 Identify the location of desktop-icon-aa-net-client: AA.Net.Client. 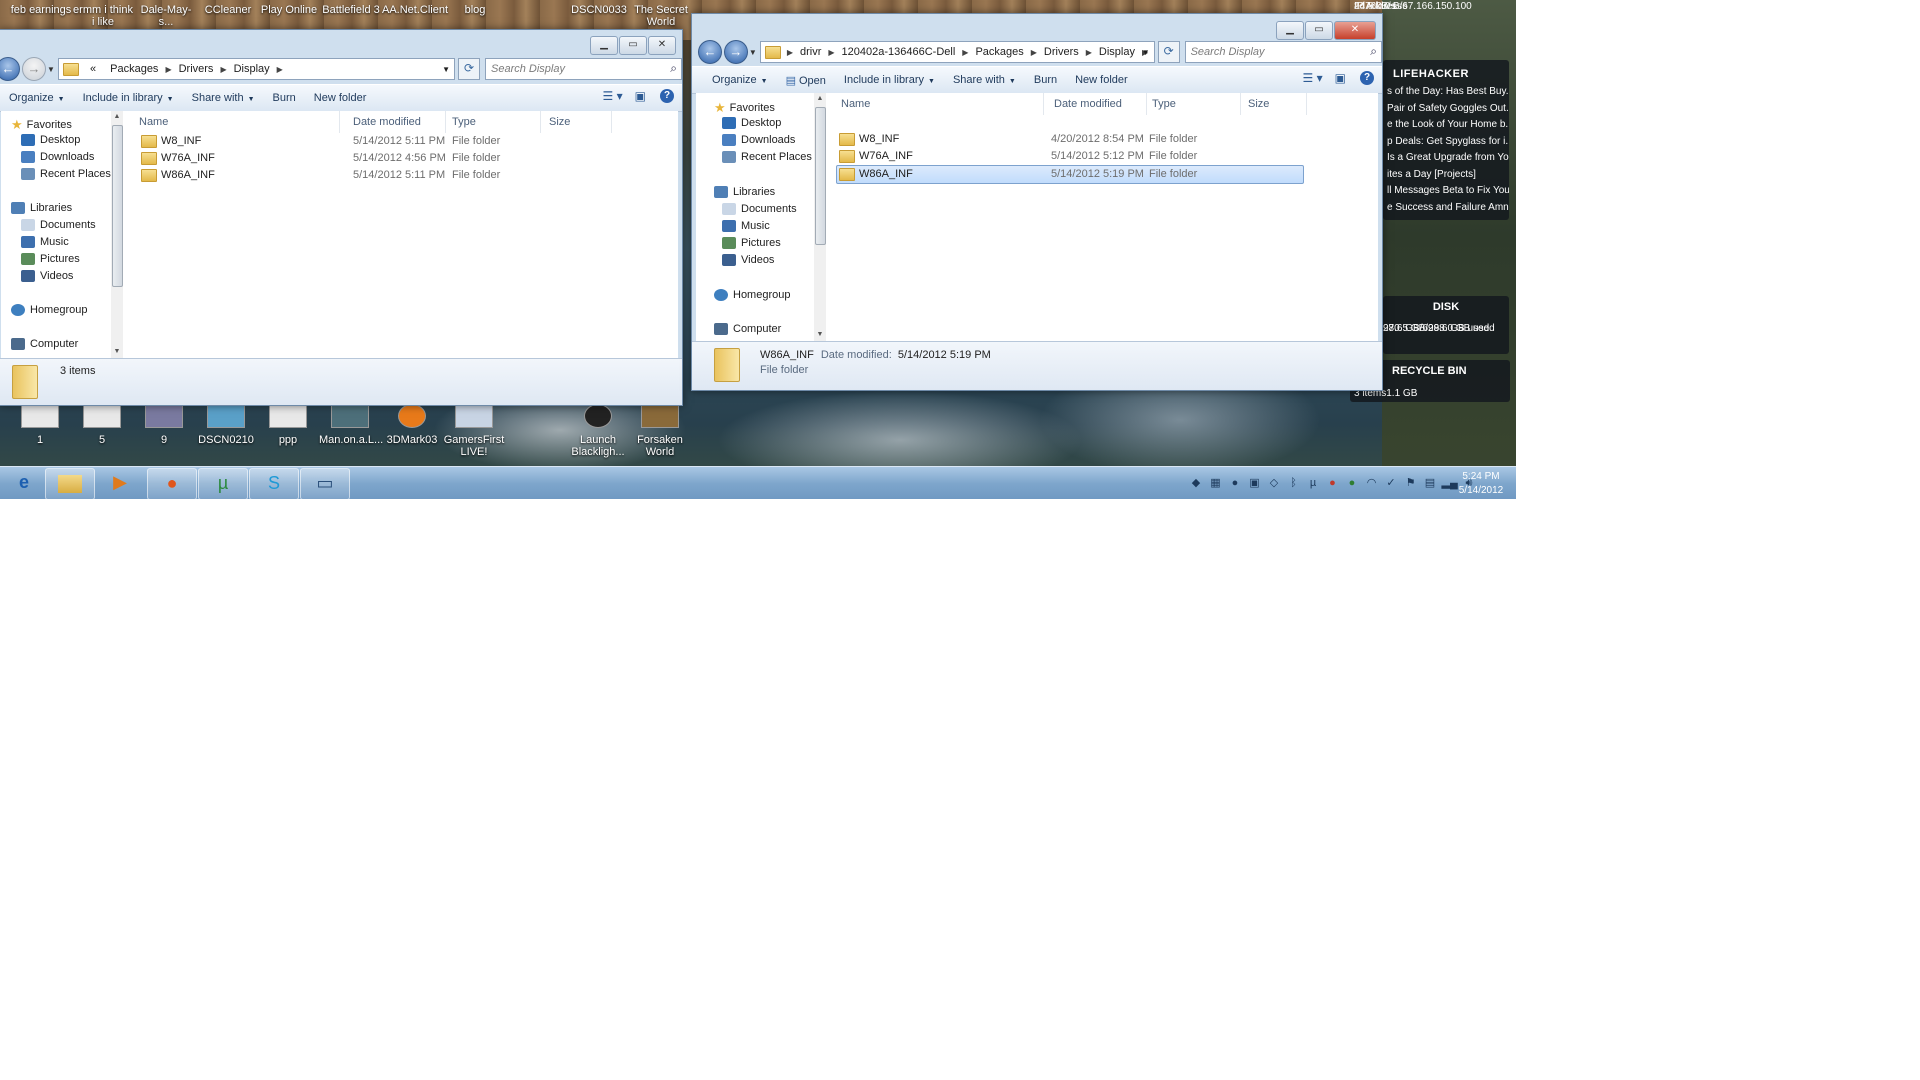
(415, 10).